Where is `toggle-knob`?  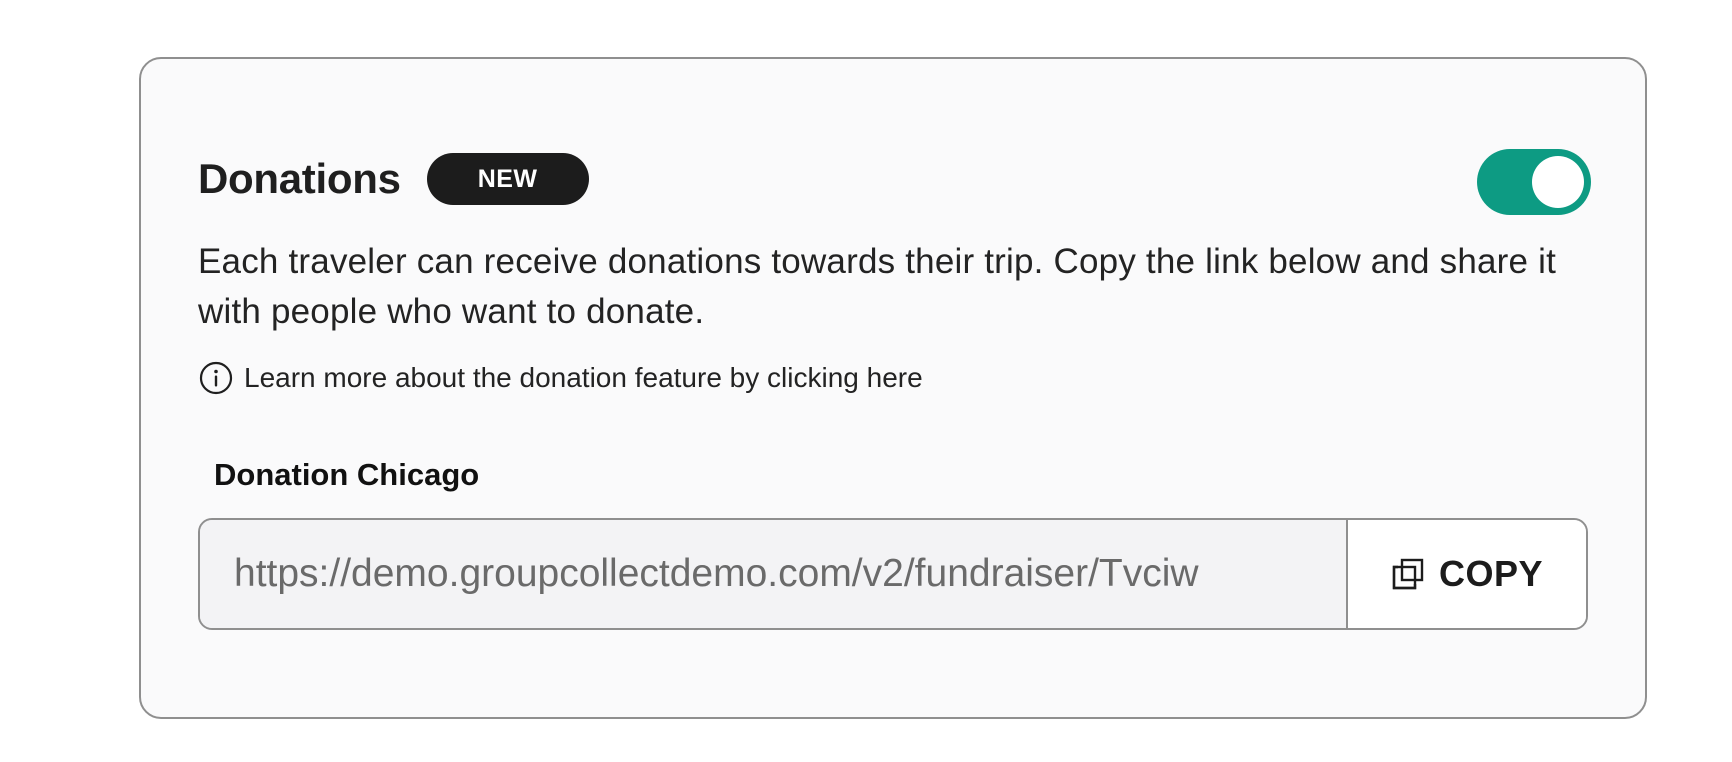
toggle-knob is located at coordinates (1558, 182).